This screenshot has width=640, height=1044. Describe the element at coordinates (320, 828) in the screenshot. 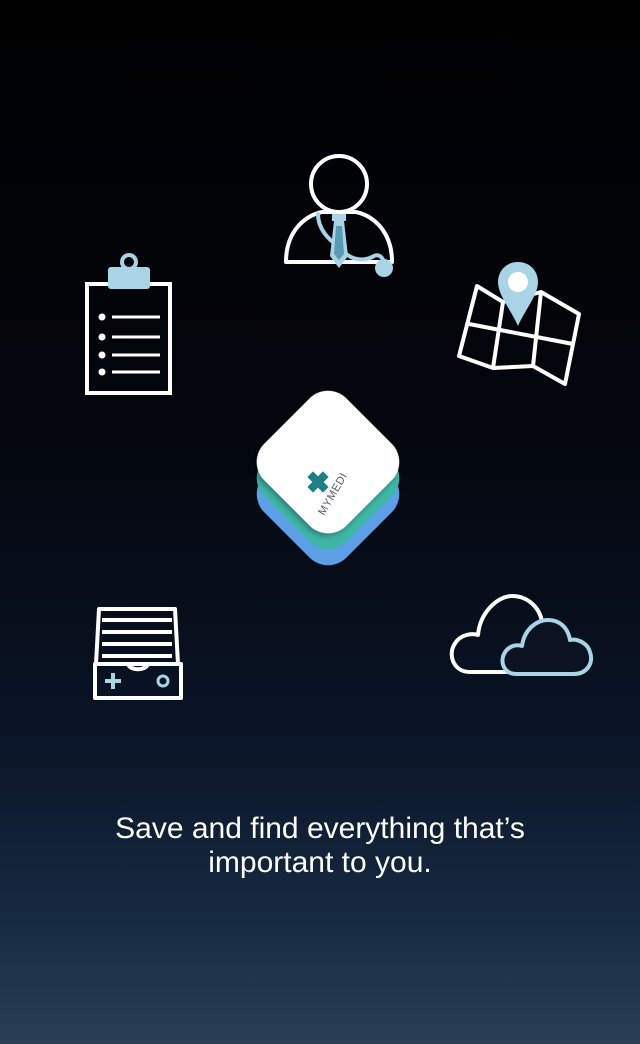

I see `tagline-line-1: Save and find everything that’s` at that location.